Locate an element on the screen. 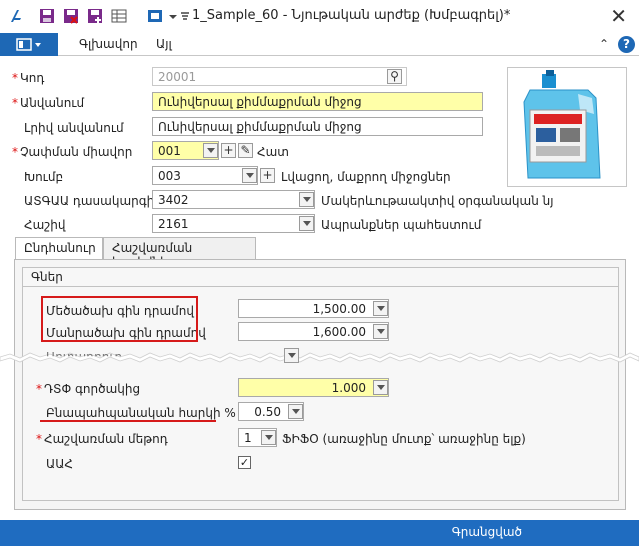  account-dropdown is located at coordinates (306, 223).